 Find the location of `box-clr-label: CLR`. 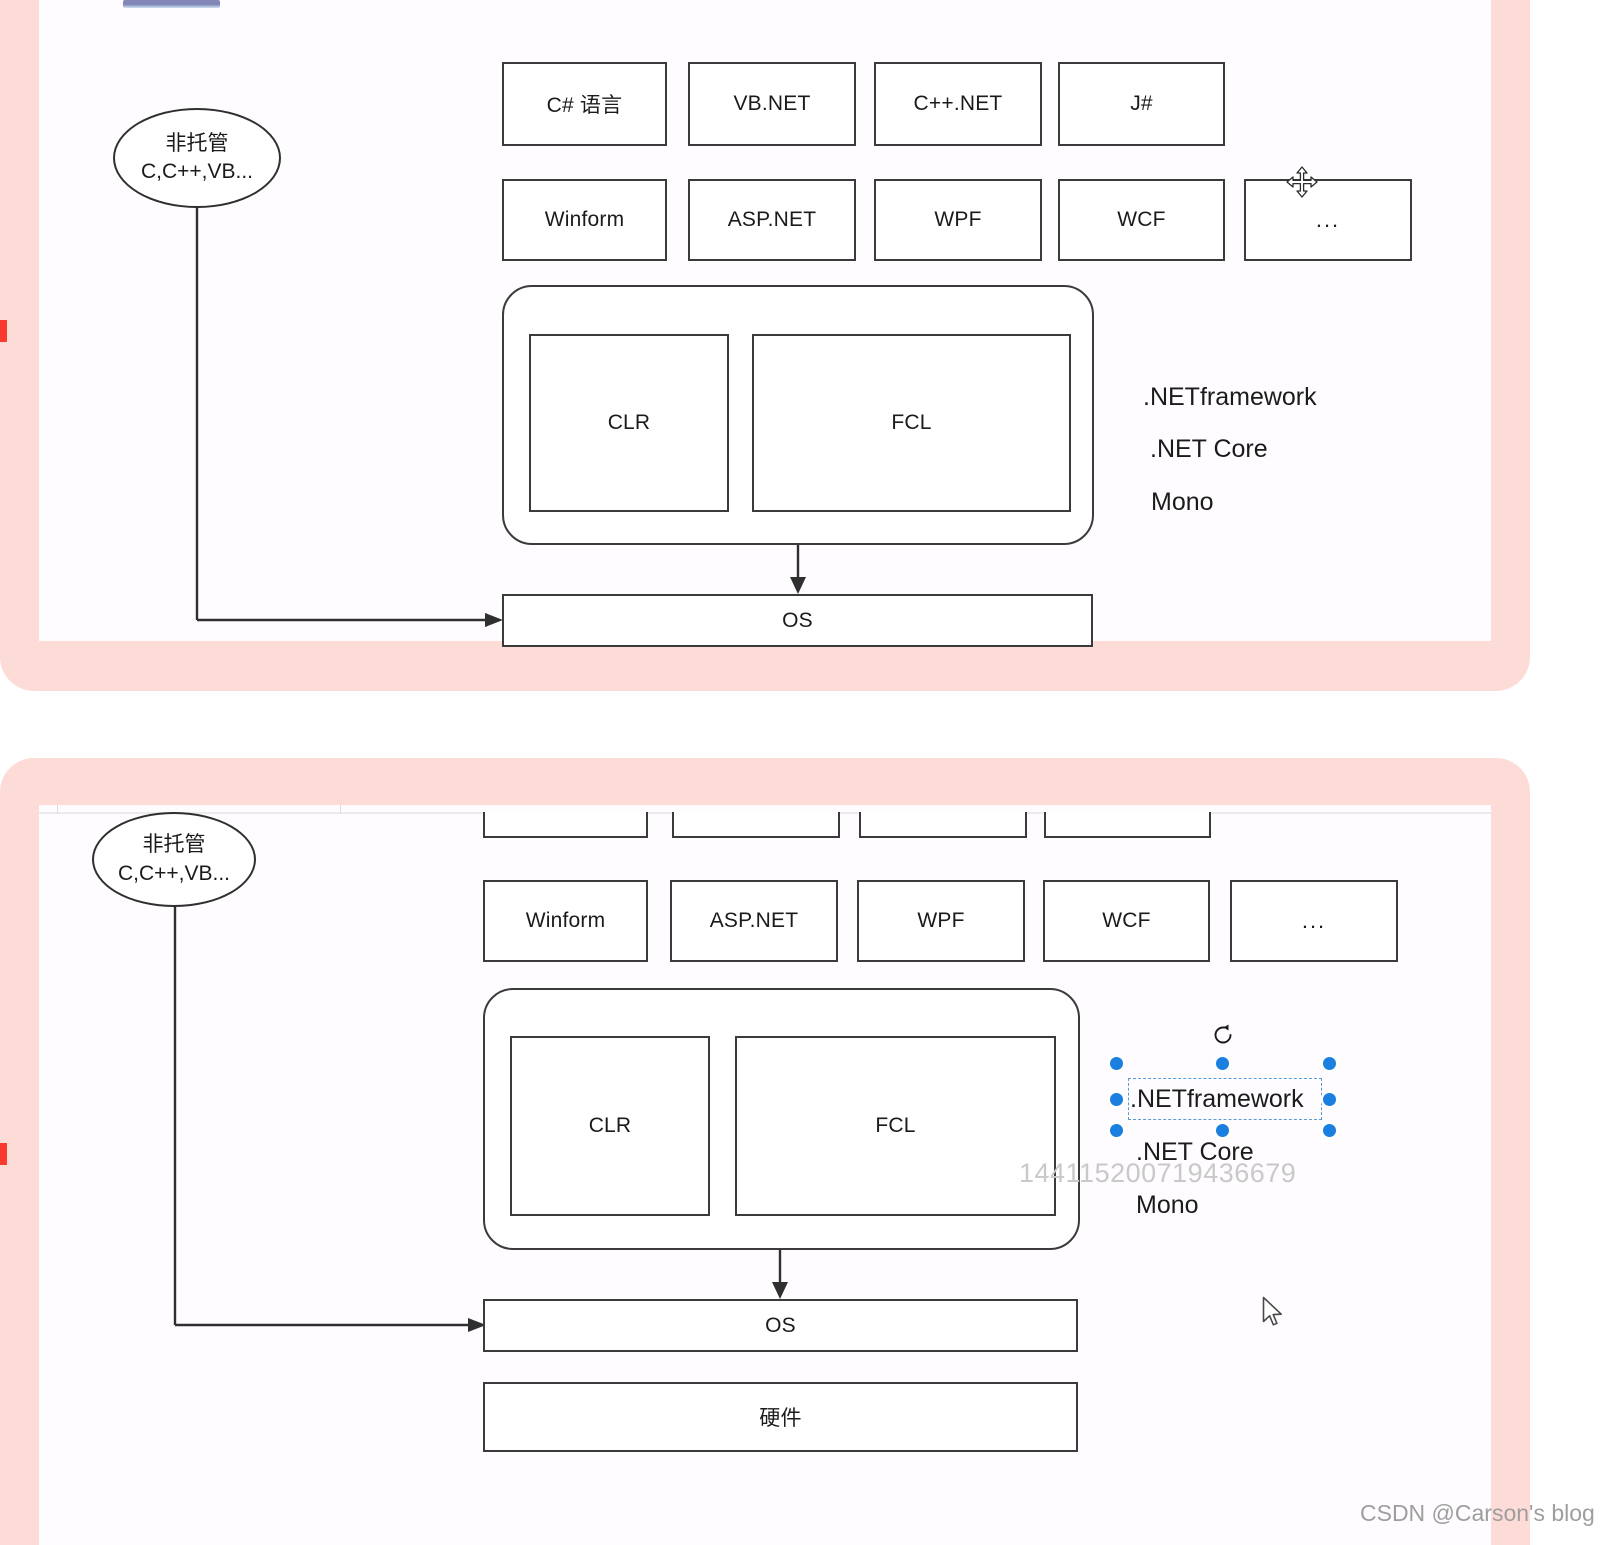

box-clr-label: CLR is located at coordinates (629, 422).